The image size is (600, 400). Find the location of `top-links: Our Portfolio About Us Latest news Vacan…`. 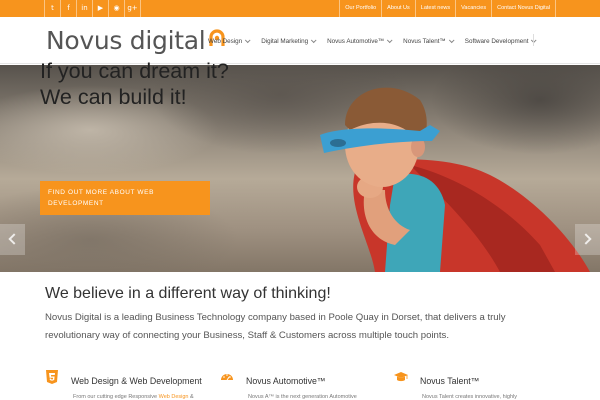

top-links: Our Portfolio About Us Latest news Vacan… is located at coordinates (447, 8).